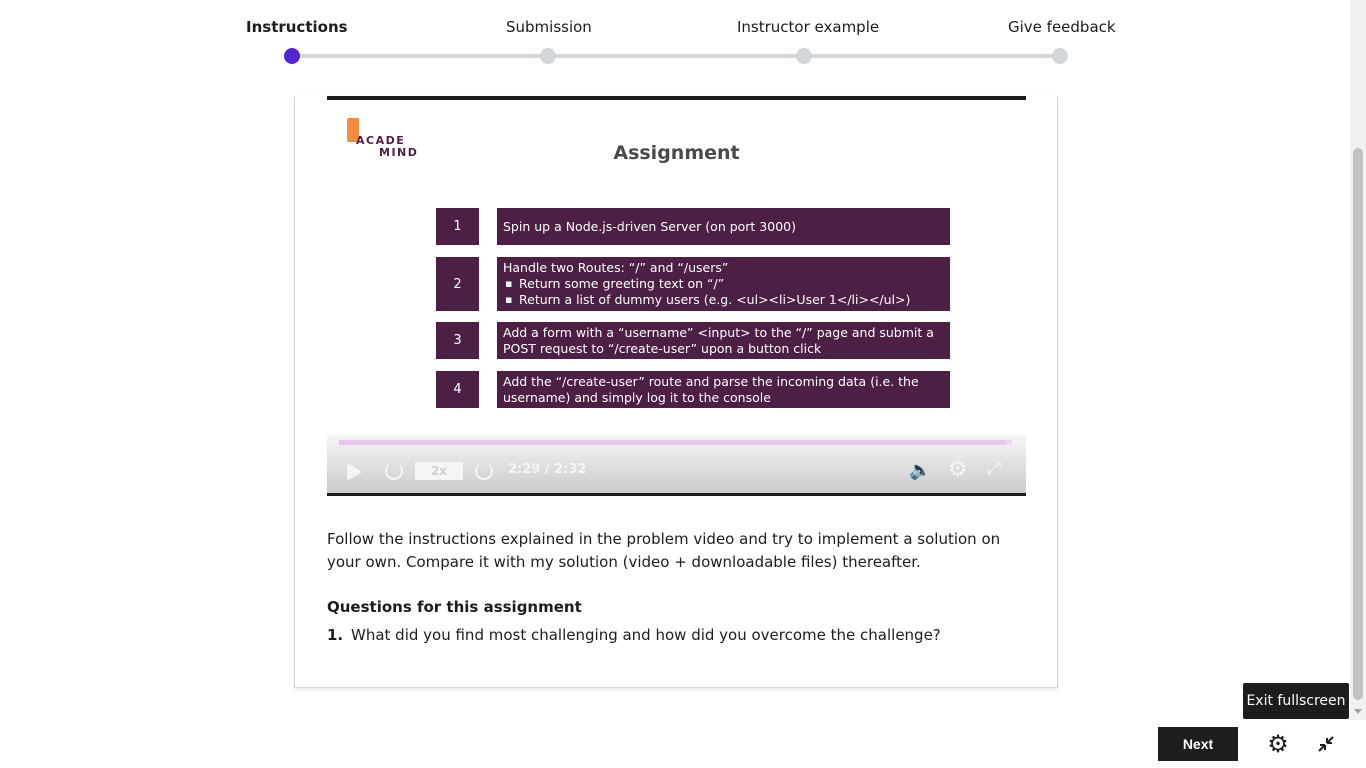 This screenshot has height=768, width=1366. I want to click on question-number: 1., so click(335, 635).